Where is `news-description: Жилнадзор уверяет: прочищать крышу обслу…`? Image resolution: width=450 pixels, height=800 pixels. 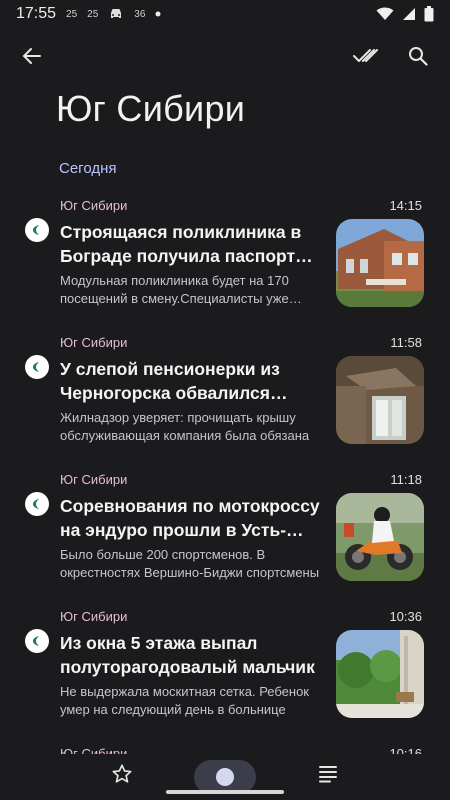
news-description: Жилнадзор уверяет: прочищать крышу обслу… is located at coordinates (185, 426).